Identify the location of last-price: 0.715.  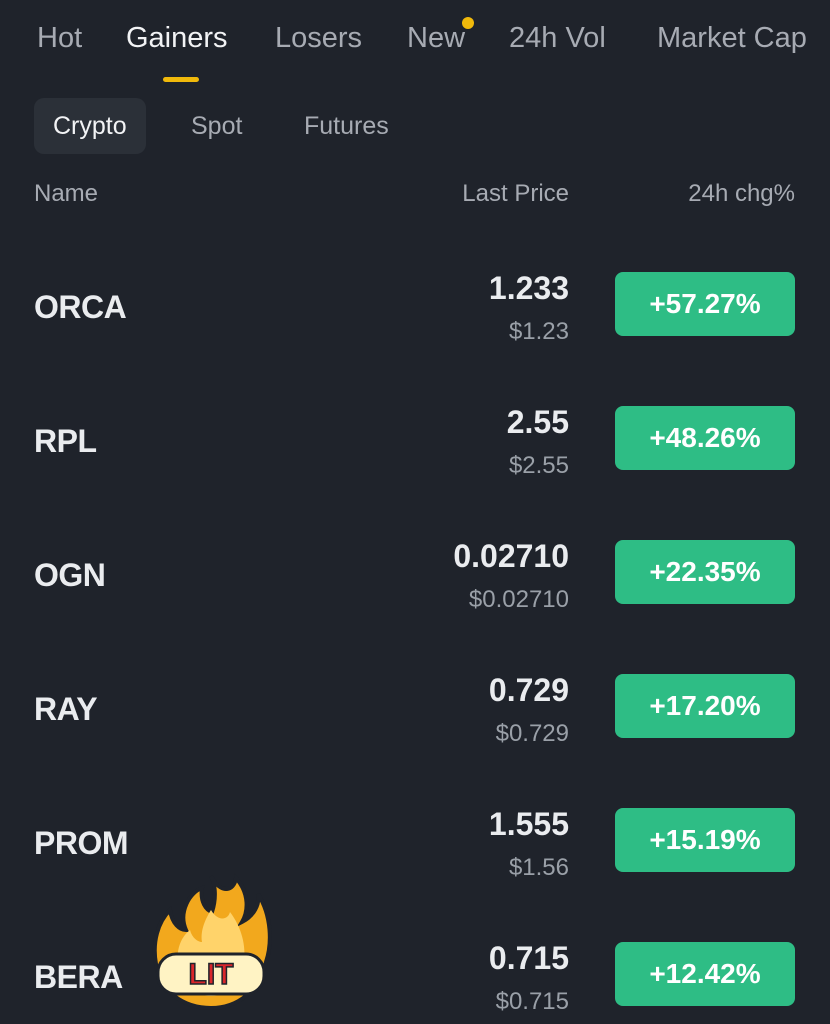
(528, 958).